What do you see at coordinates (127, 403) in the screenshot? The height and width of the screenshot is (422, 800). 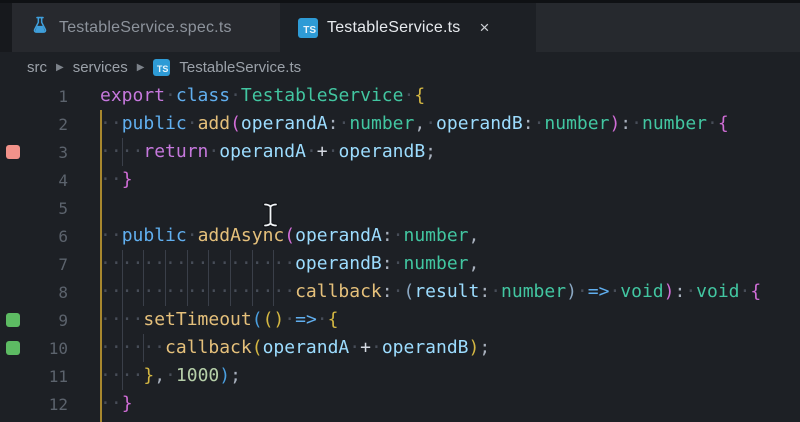 I see `code-token: }` at bounding box center [127, 403].